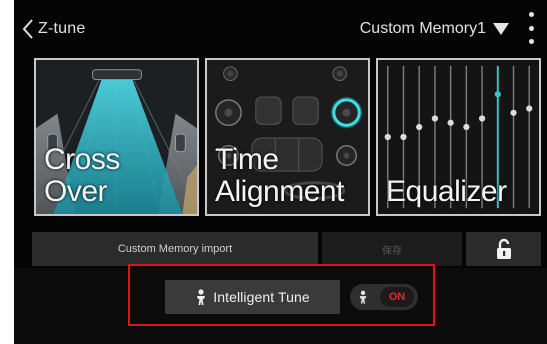 This screenshot has width=547, height=344. What do you see at coordinates (261, 297) in the screenshot?
I see `intelligent-tune-label: Intelligent Tune` at bounding box center [261, 297].